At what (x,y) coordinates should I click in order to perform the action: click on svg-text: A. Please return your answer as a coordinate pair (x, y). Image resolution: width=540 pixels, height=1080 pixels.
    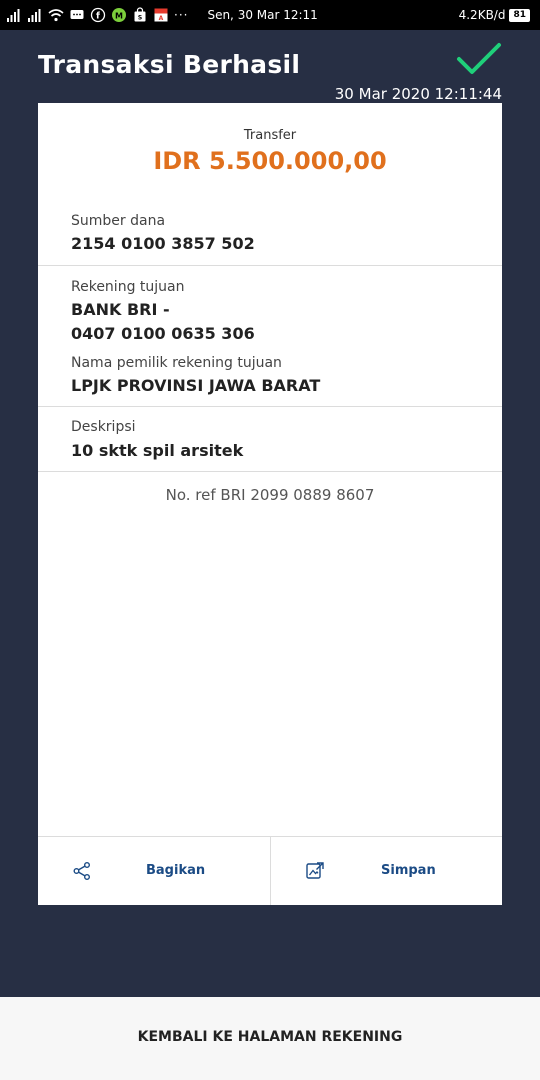
    Looking at the image, I should click on (161, 18).